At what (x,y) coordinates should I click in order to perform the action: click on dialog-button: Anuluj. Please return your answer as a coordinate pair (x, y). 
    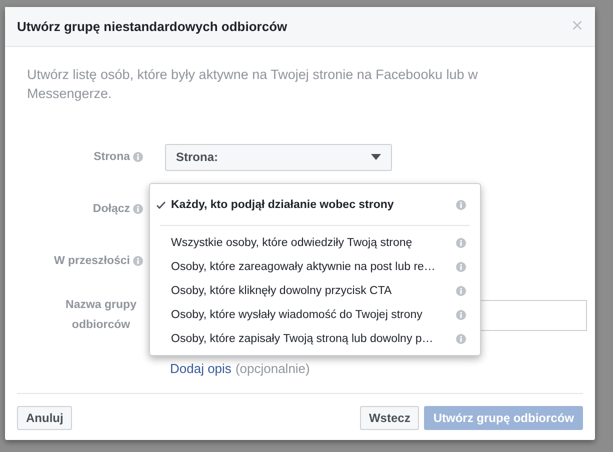
    Looking at the image, I should click on (44, 418).